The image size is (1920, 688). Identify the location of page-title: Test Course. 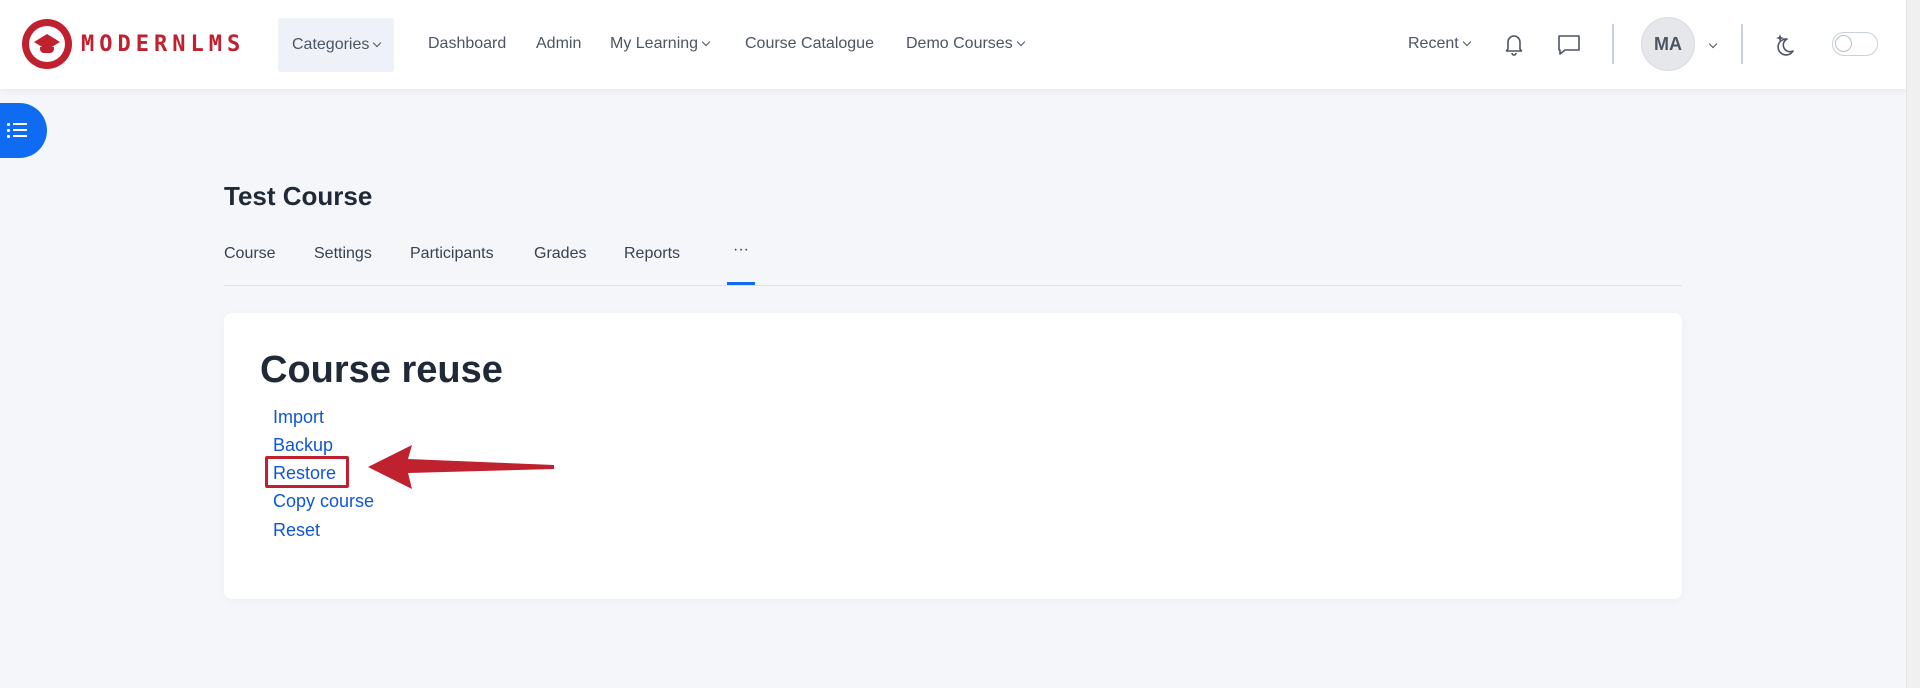
(298, 196).